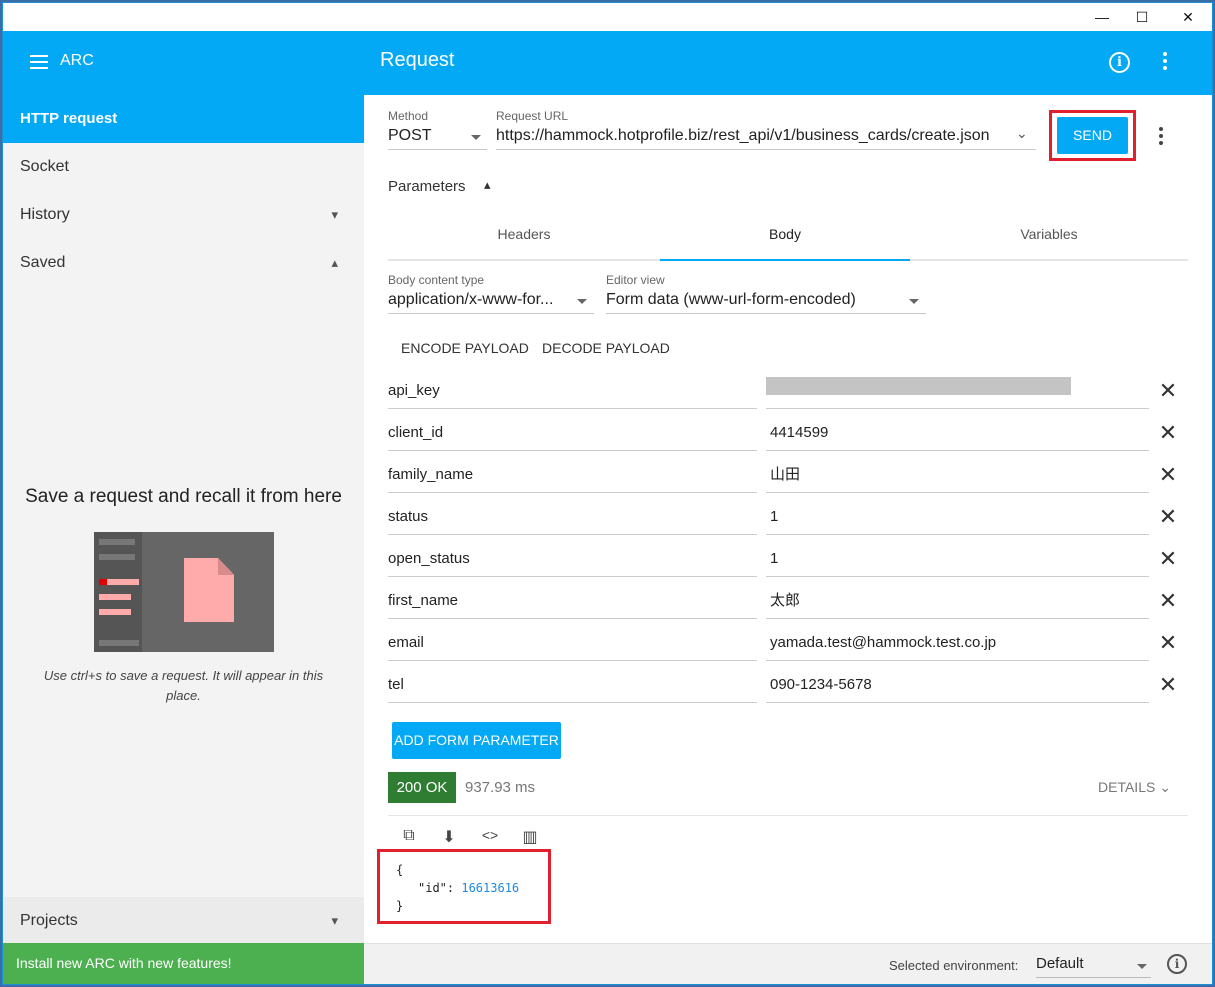 The width and height of the screenshot is (1215, 987). Describe the element at coordinates (751, 300) in the screenshot. I see `editor-view-select: Form data (www-url-form-encoded)` at that location.